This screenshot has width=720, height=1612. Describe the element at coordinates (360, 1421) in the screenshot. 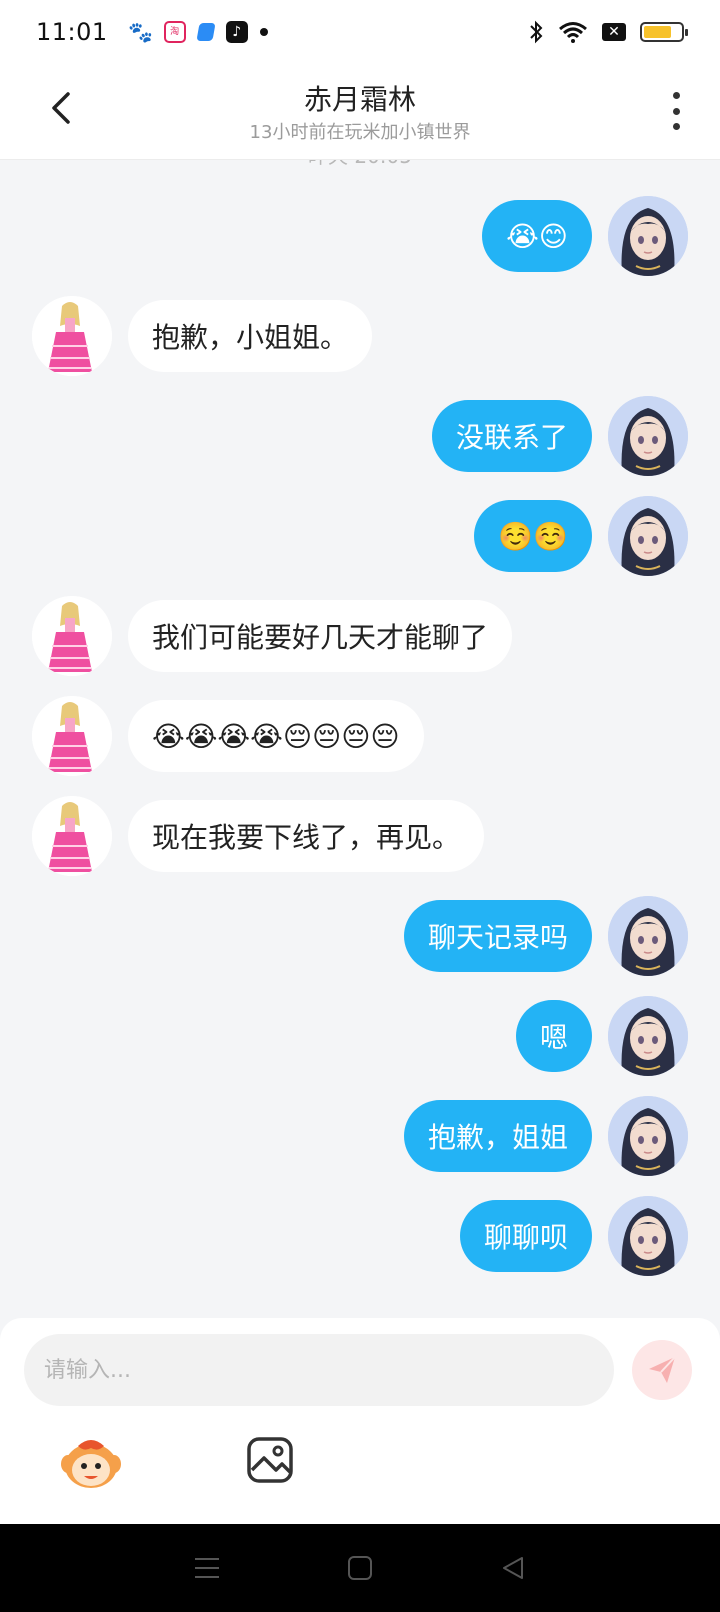

I see `input-area` at that location.